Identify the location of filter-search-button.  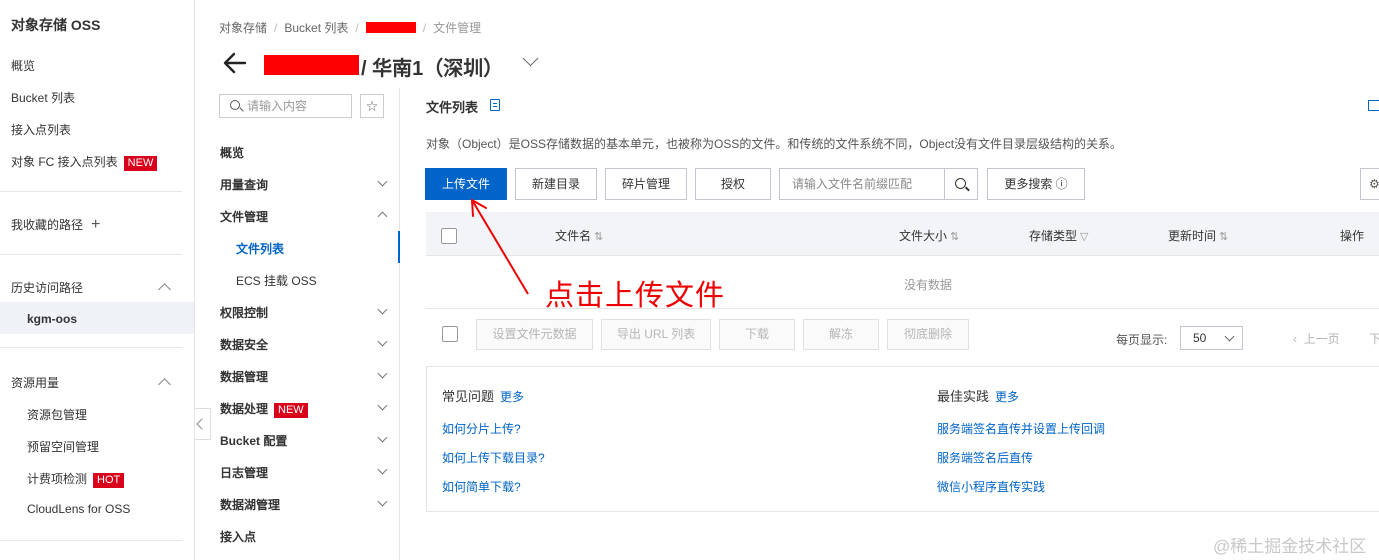
(961, 184).